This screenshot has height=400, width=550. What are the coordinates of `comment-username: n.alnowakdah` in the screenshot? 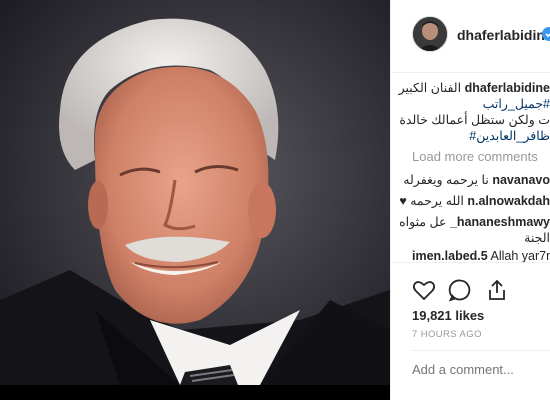 It's located at (508, 201).